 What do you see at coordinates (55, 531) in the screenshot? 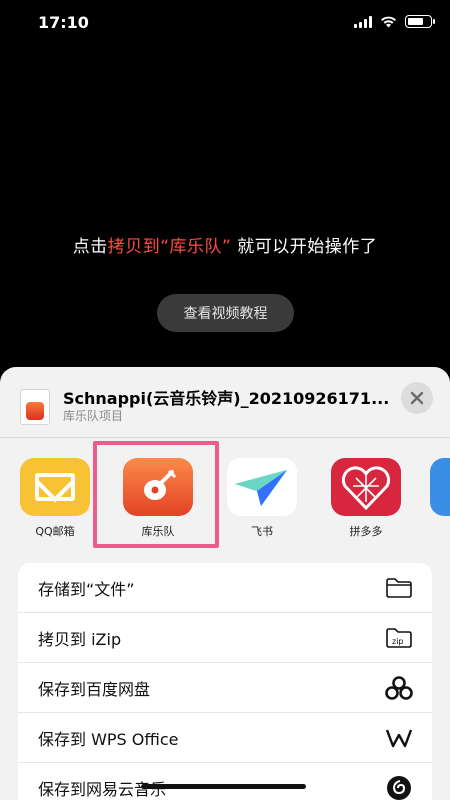
I see `app-label: QQ邮箱` at bounding box center [55, 531].